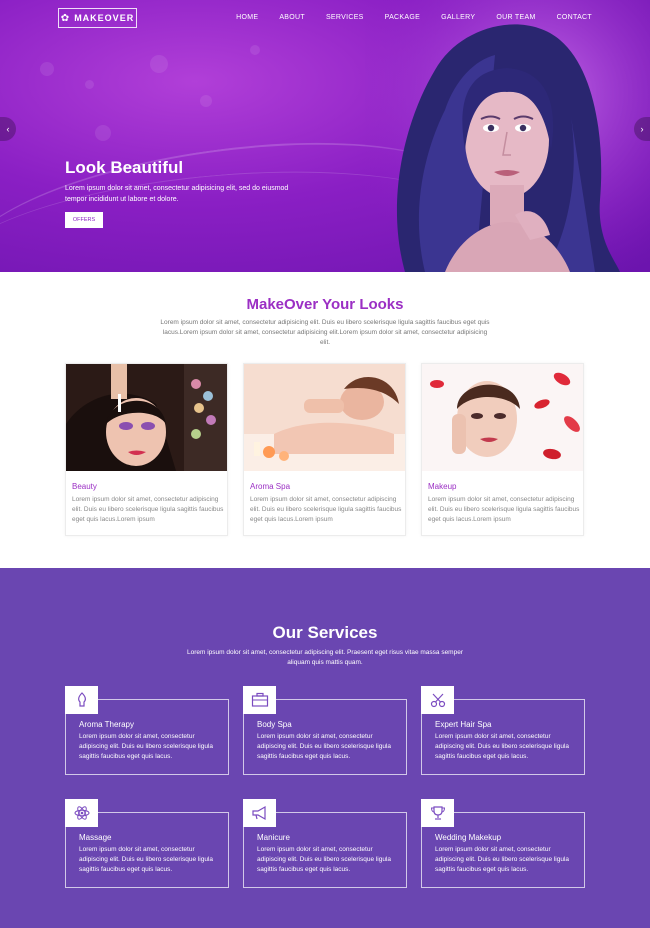  I want to click on nav-gallery: GALLERY, so click(458, 17).